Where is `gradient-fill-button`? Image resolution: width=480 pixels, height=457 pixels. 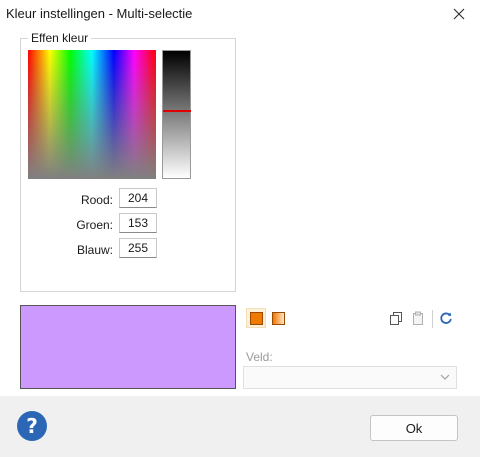
gradient-fill-button is located at coordinates (278, 318).